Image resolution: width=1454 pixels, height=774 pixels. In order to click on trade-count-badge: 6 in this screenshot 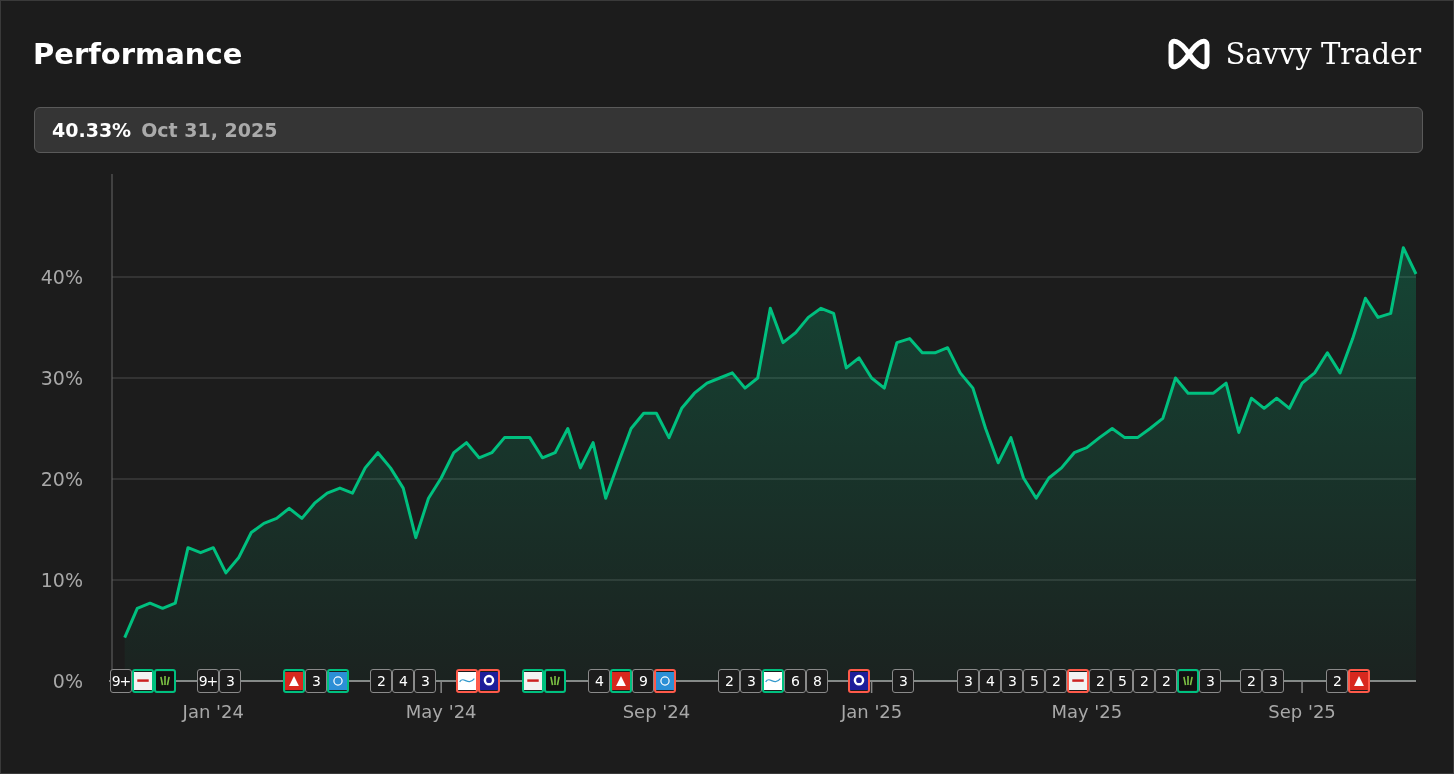, I will do `click(795, 681)`.